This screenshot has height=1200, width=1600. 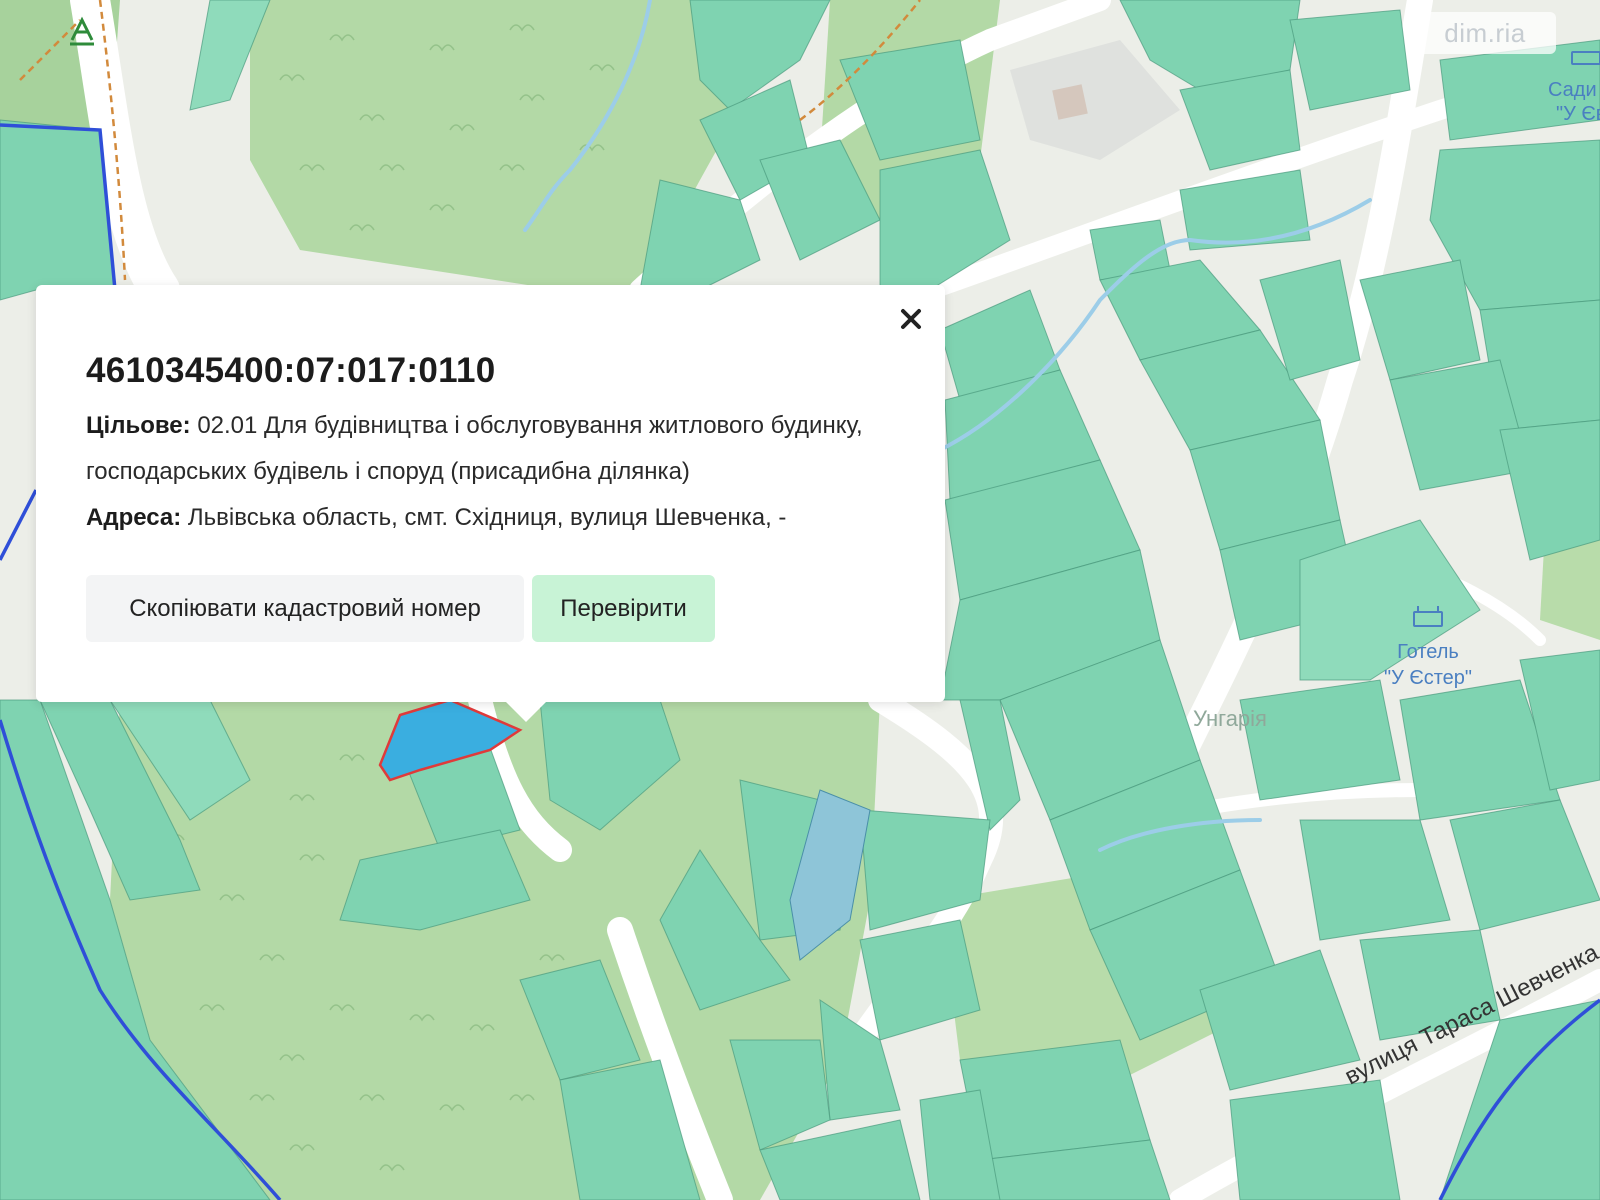 What do you see at coordinates (1428, 678) in the screenshot?
I see `hotel-label-2: "У Єстер"` at bounding box center [1428, 678].